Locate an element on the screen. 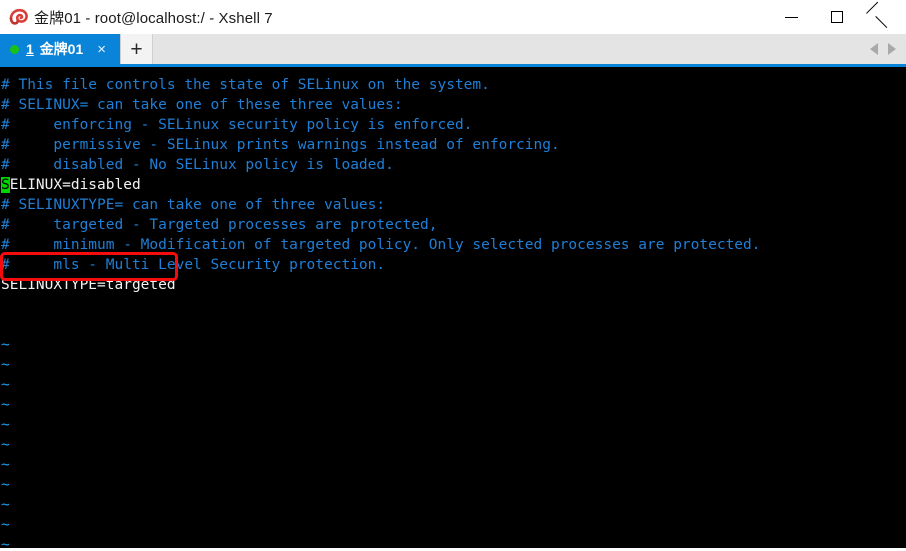  tab-session-1: 1 金牌01 × is located at coordinates (60, 49).